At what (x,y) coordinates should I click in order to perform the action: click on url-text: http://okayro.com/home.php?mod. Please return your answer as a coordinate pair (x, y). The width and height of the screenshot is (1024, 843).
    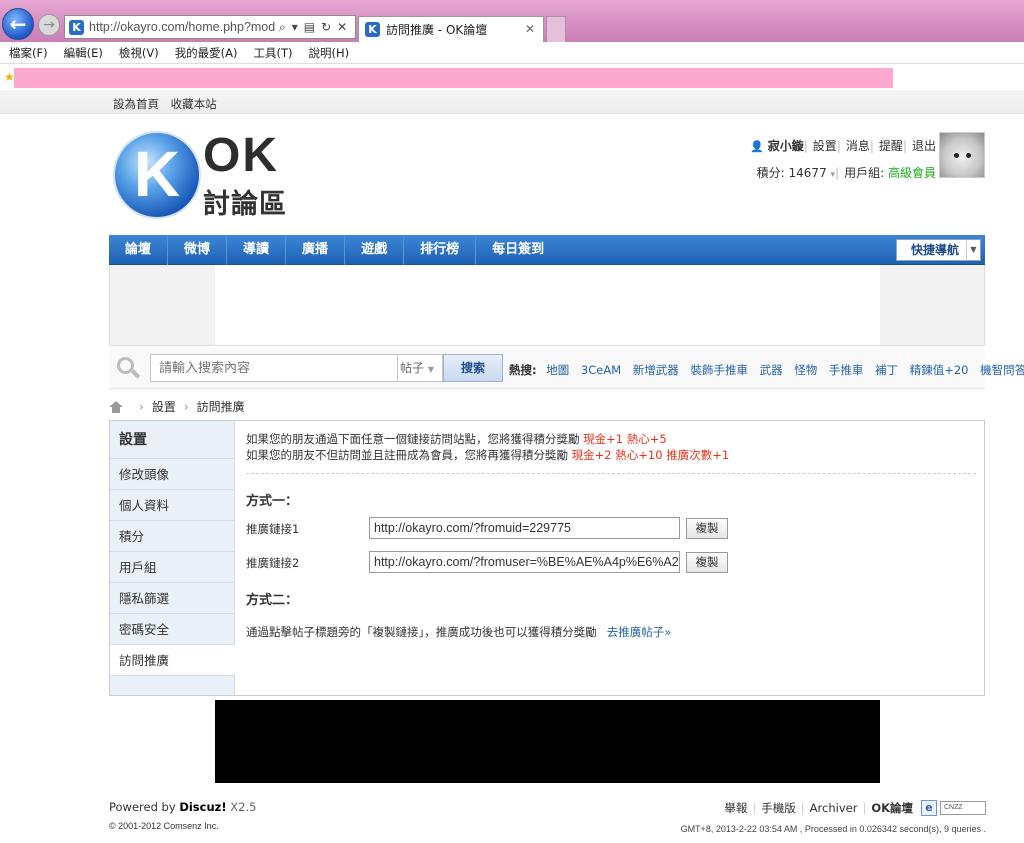
    Looking at the image, I should click on (182, 27).